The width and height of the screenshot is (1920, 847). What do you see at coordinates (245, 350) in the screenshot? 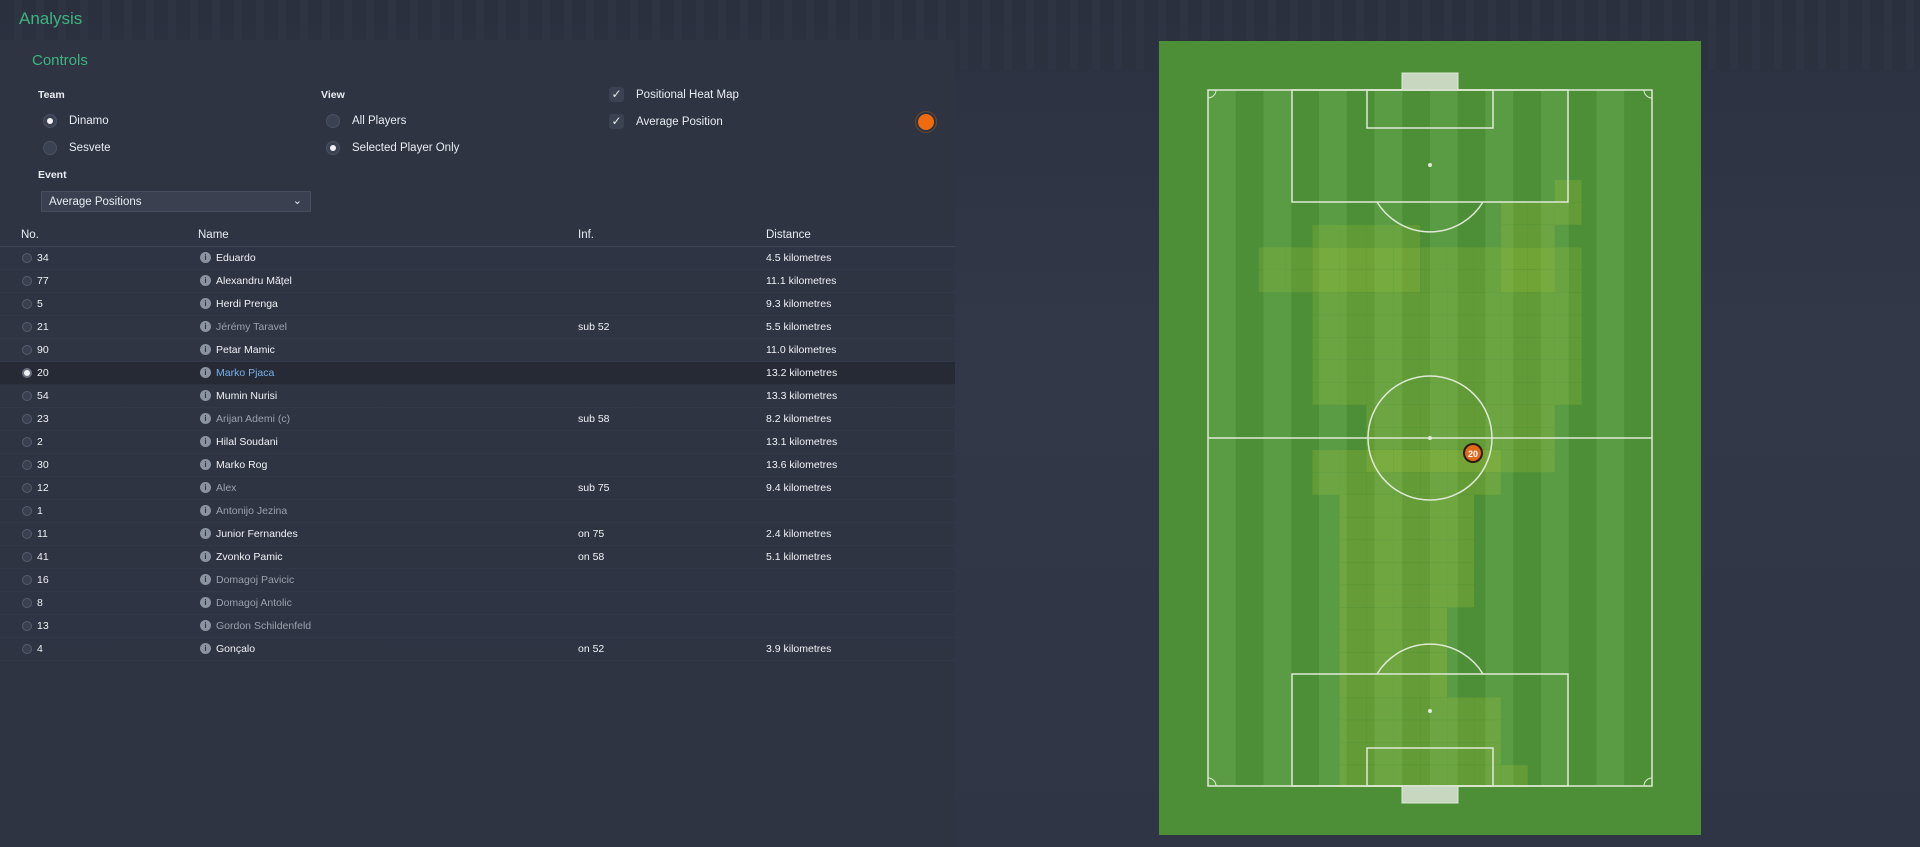
I see `player-name: Petar Mamic` at bounding box center [245, 350].